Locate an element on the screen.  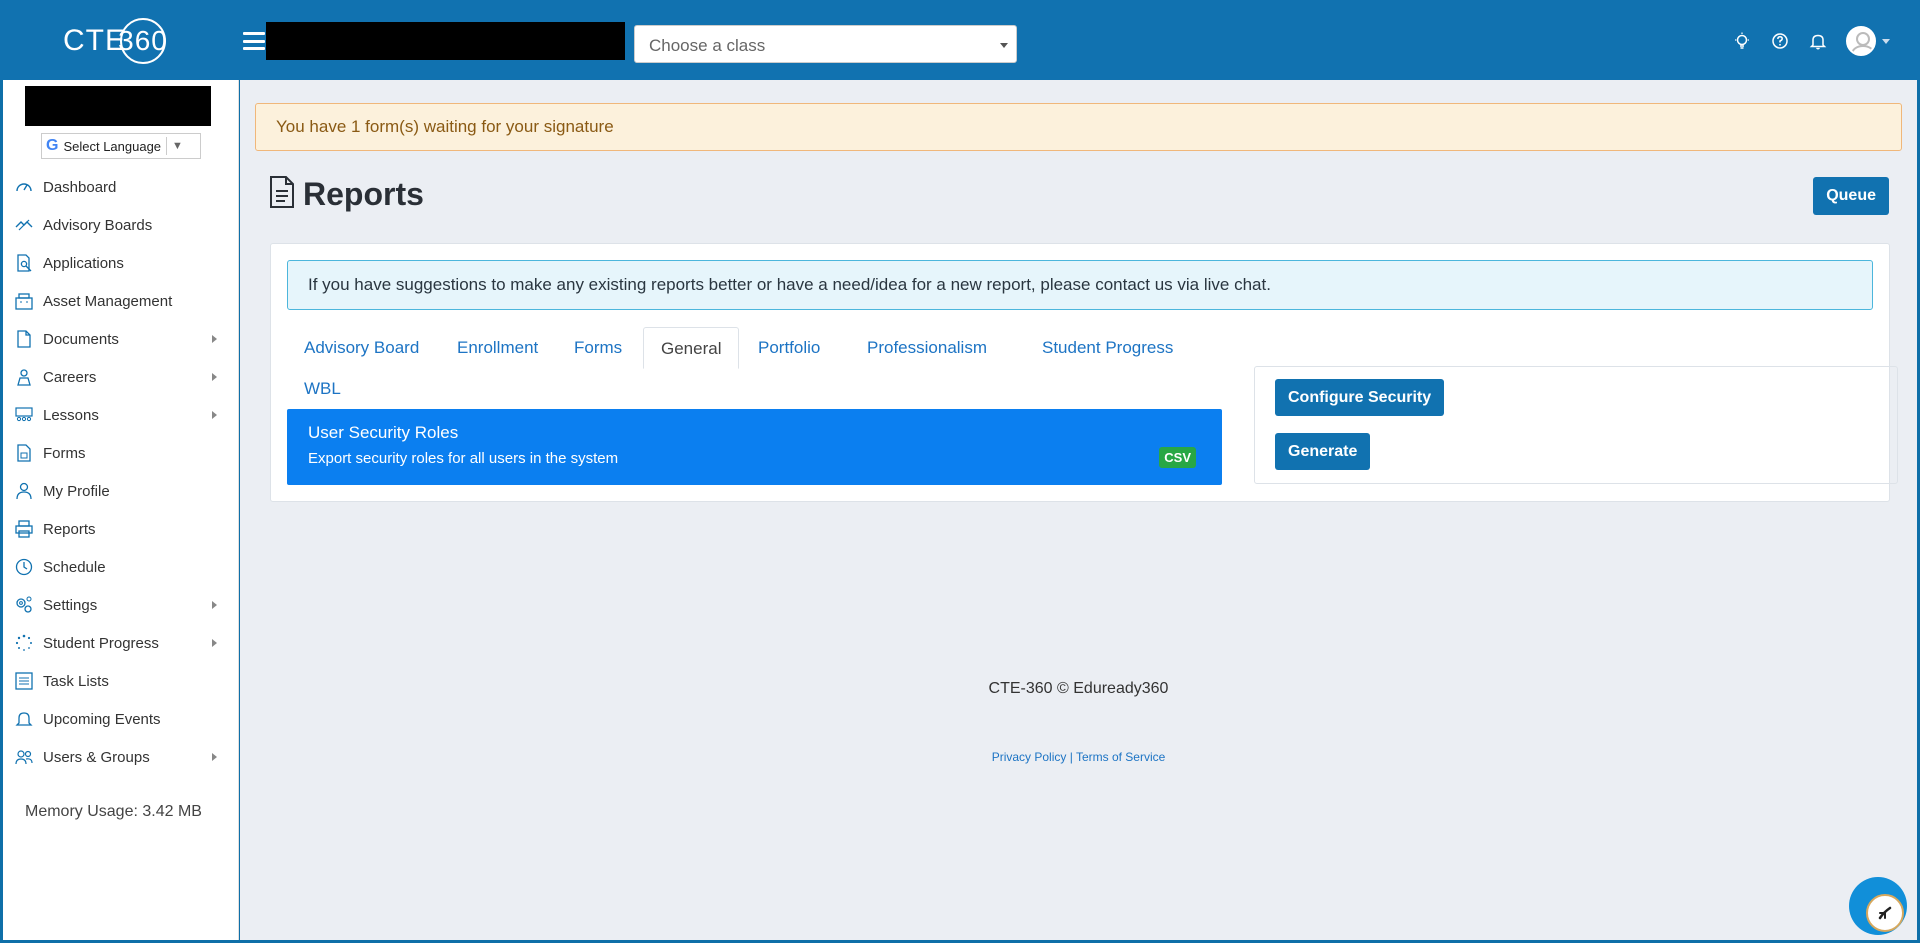
spinner-icon is located at coordinates (24, 643).